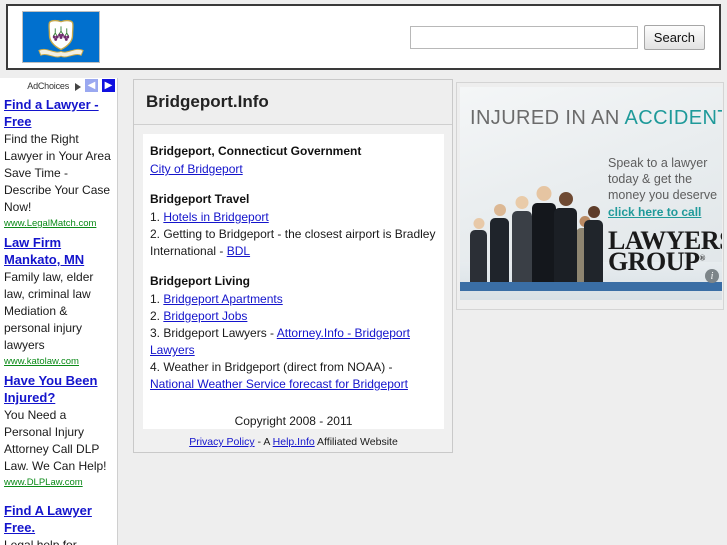 The width and height of the screenshot is (727, 545). I want to click on section-heading: Bridgeport Travel, so click(200, 199).